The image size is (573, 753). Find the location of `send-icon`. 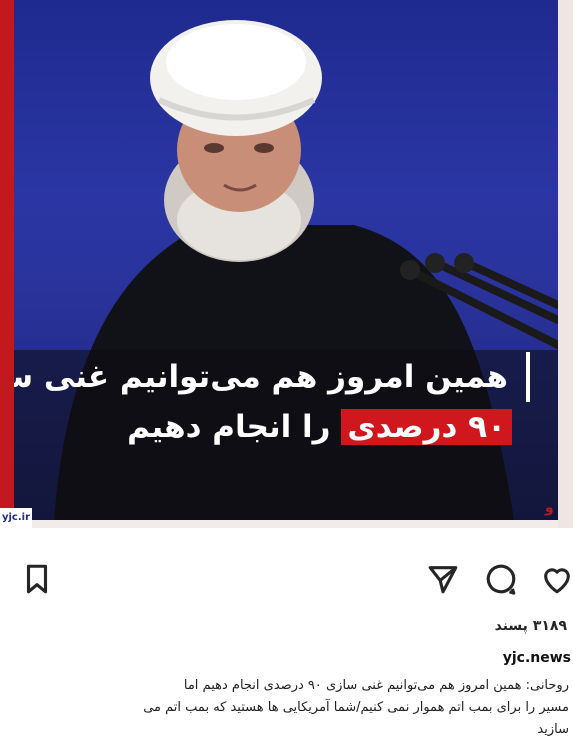

send-icon is located at coordinates (443, 579).